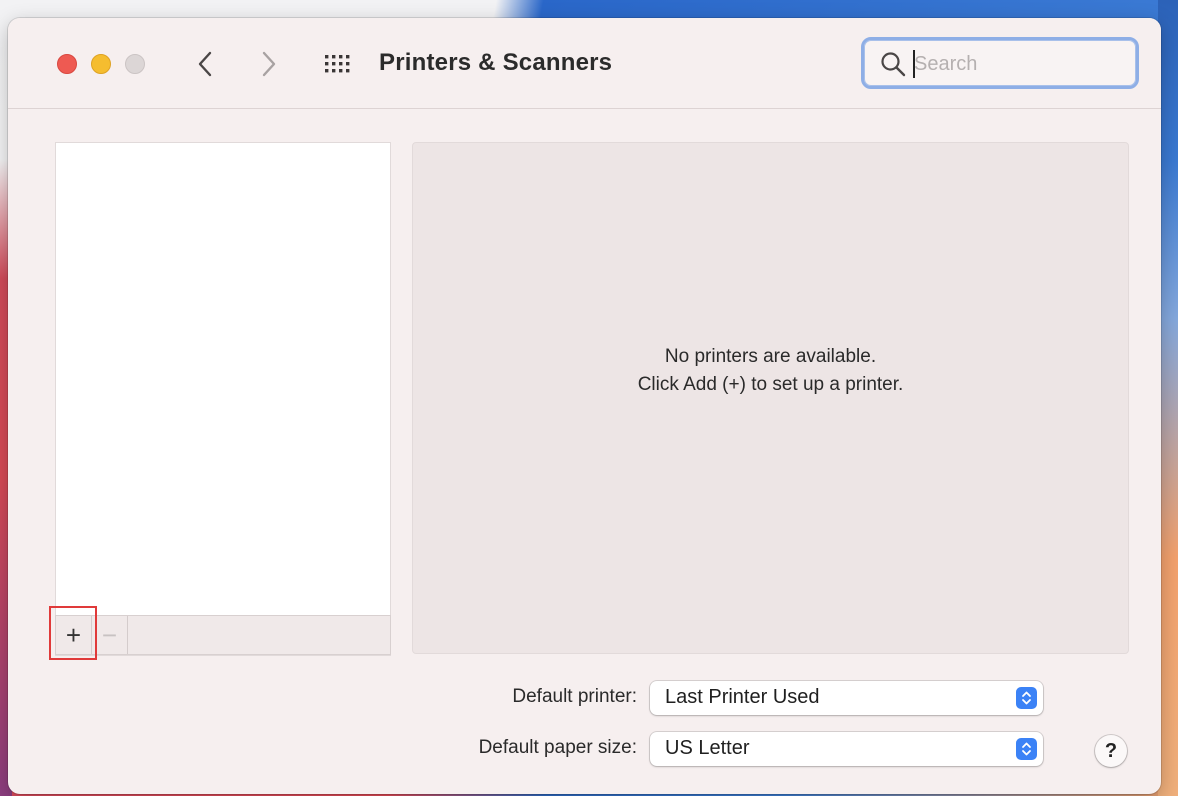  Describe the element at coordinates (557, 747) in the screenshot. I see `default-paper-size-label: Default paper size:` at that location.